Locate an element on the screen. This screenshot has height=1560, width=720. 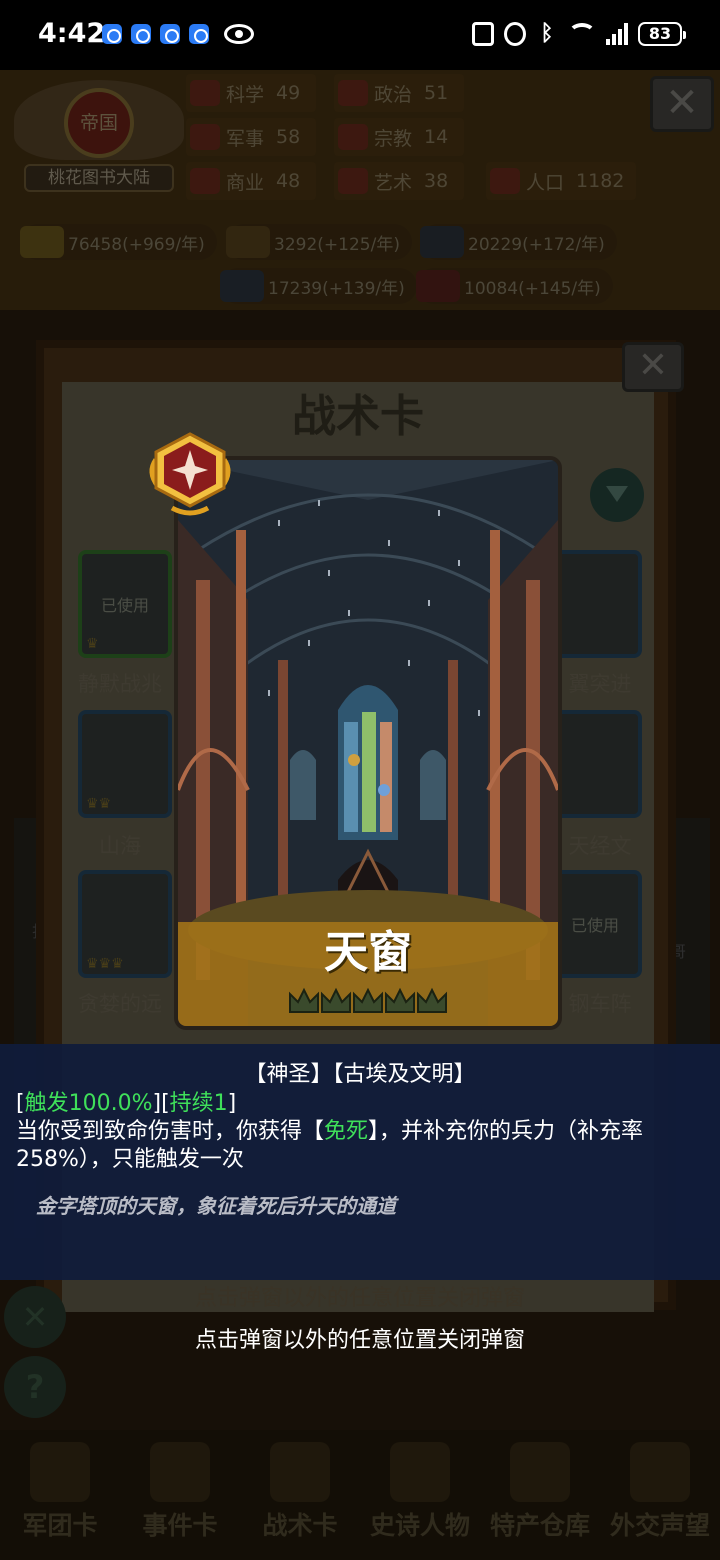
message-notification-icon is located at coordinates (199, 34).